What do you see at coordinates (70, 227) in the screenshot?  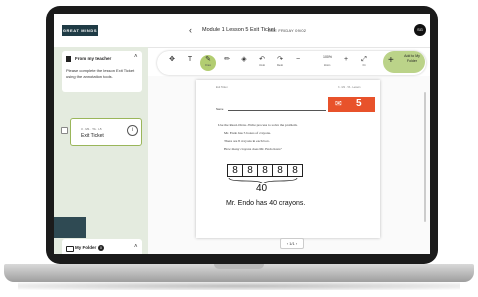 I see `decorative-block` at bounding box center [70, 227].